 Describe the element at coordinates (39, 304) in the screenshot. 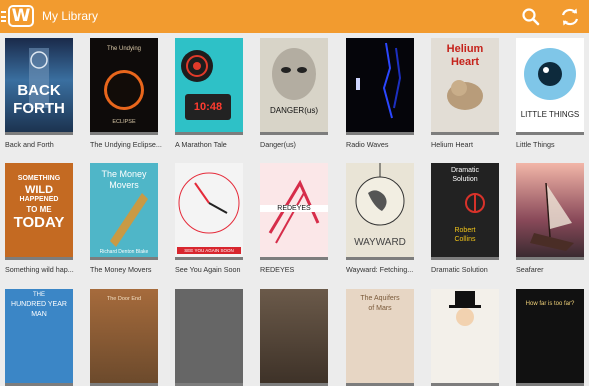

I see `cover-text: HUNDRED YEAR` at that location.